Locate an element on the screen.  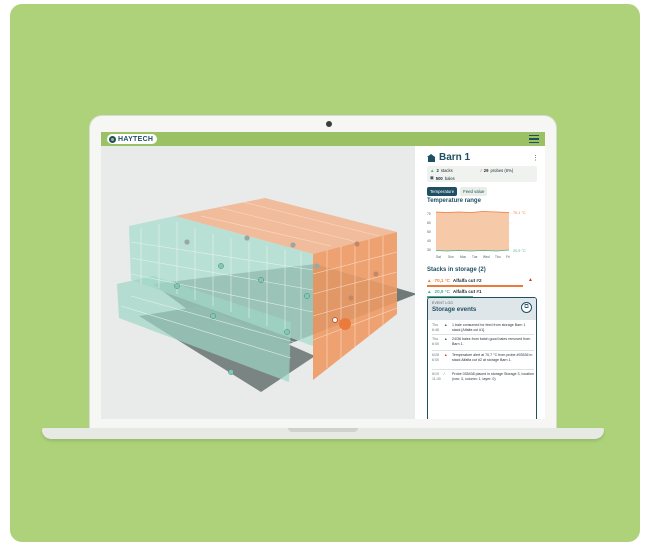
selected-probe-marker is located at coordinates (345, 324).